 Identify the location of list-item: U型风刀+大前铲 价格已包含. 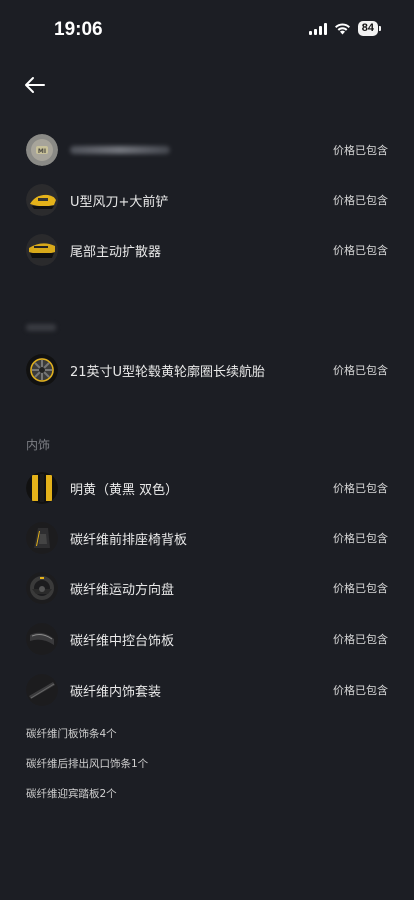
(207, 200).